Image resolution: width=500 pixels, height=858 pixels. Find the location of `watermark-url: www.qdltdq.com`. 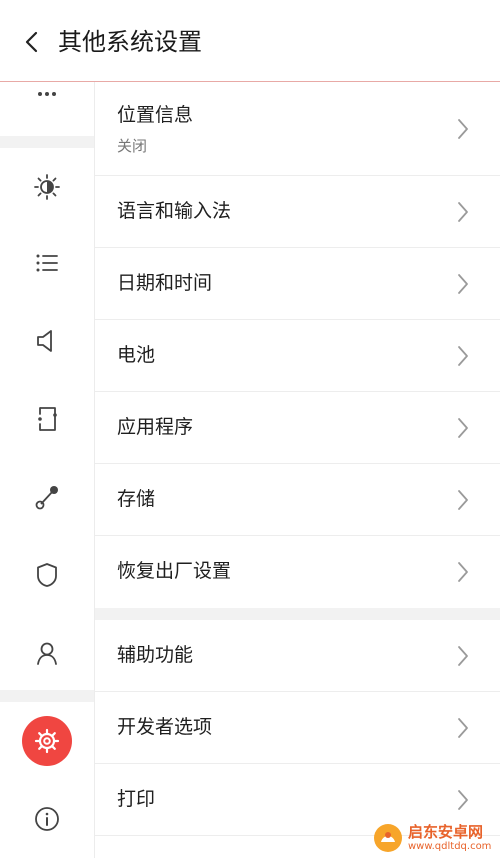

watermark-url: www.qdltdq.com is located at coordinates (450, 846).